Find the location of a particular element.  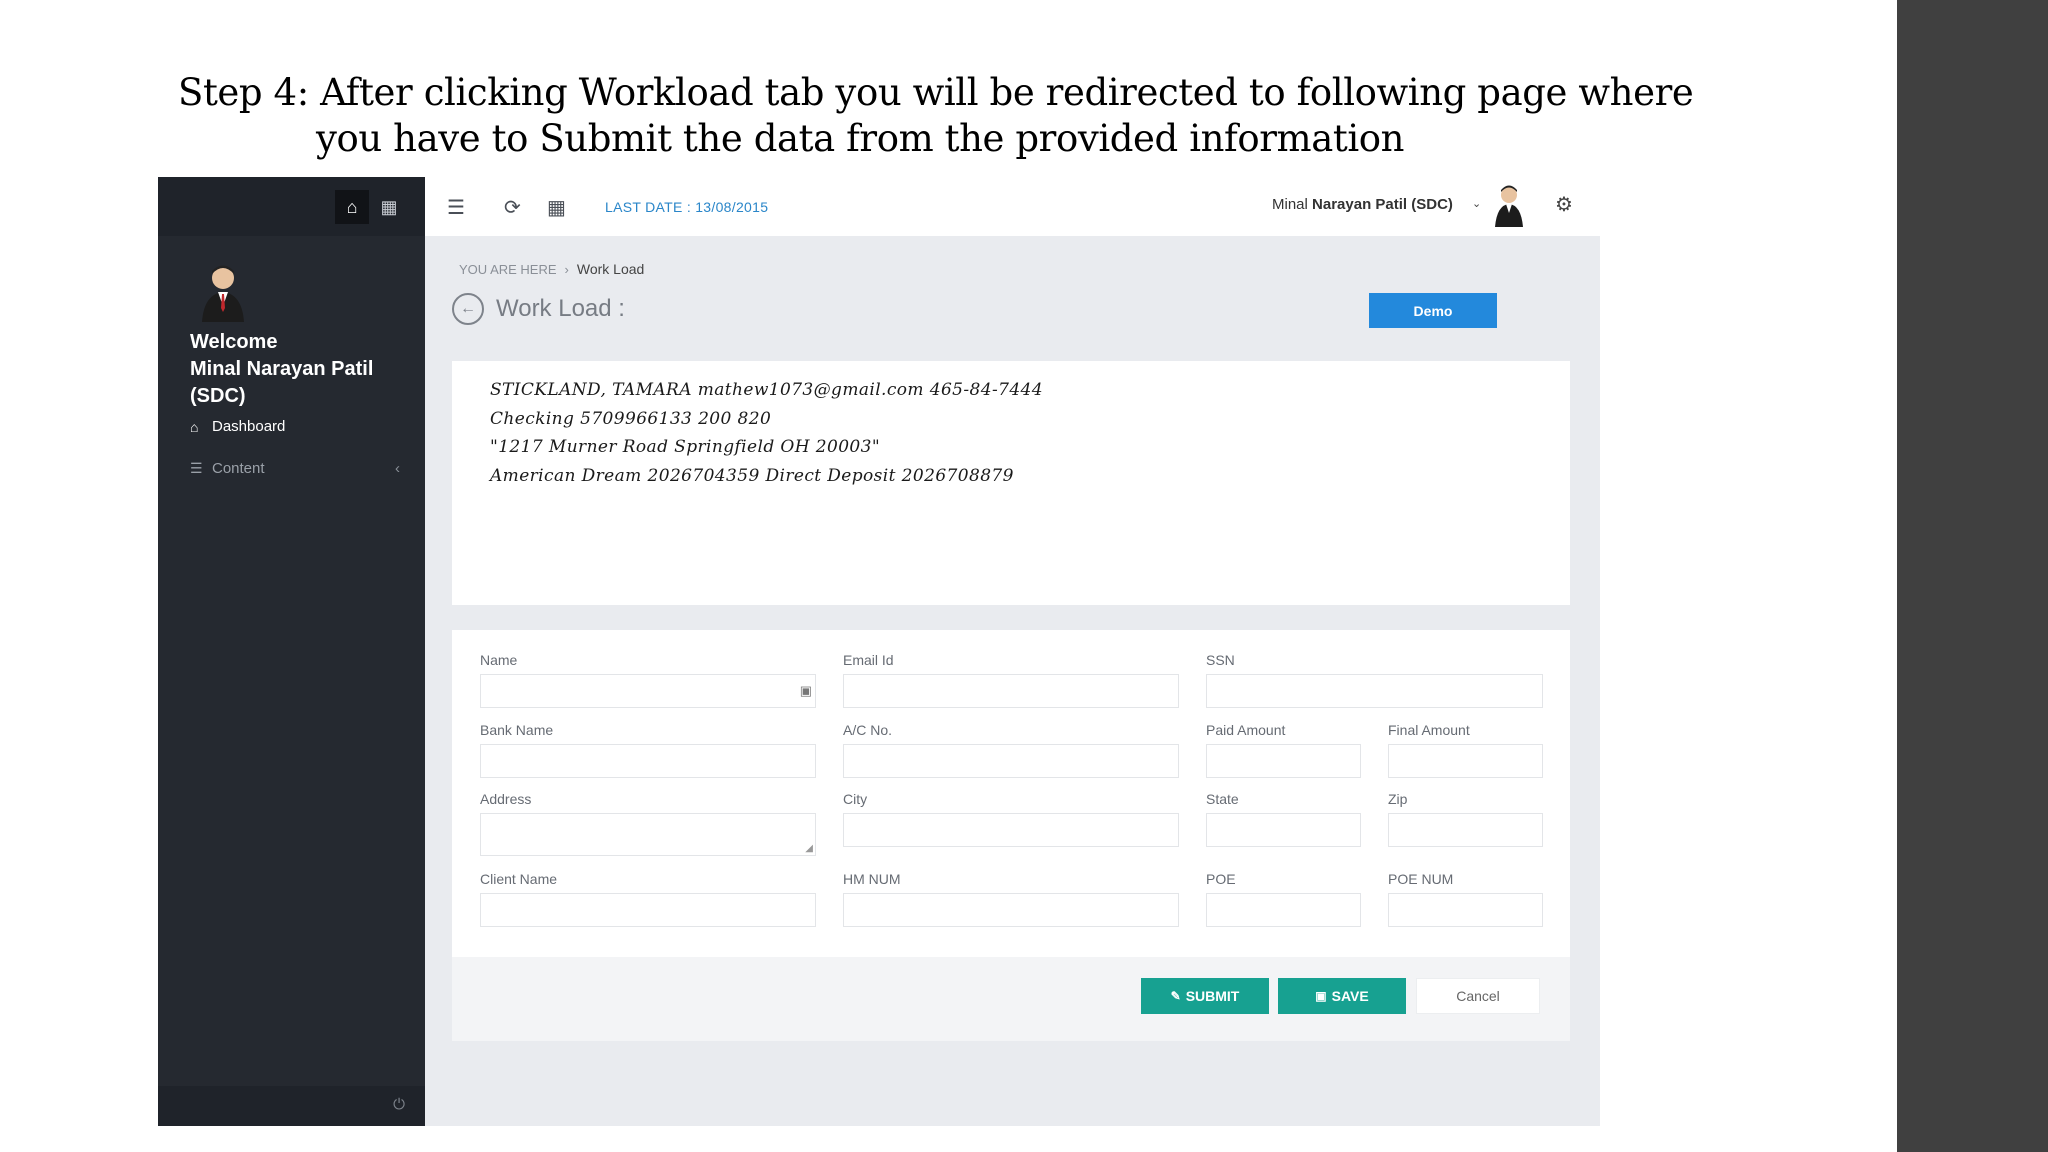

final-amount-label: Final Amount is located at coordinates (1429, 730).